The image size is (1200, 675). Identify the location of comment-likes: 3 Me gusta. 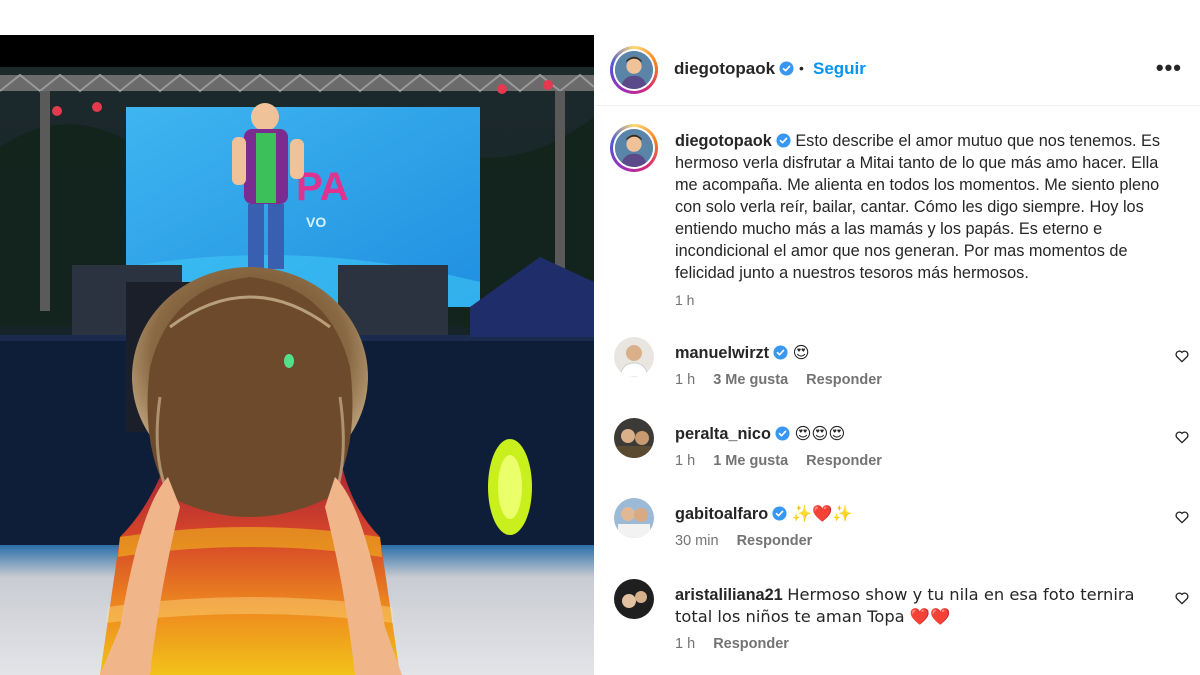
(750, 380).